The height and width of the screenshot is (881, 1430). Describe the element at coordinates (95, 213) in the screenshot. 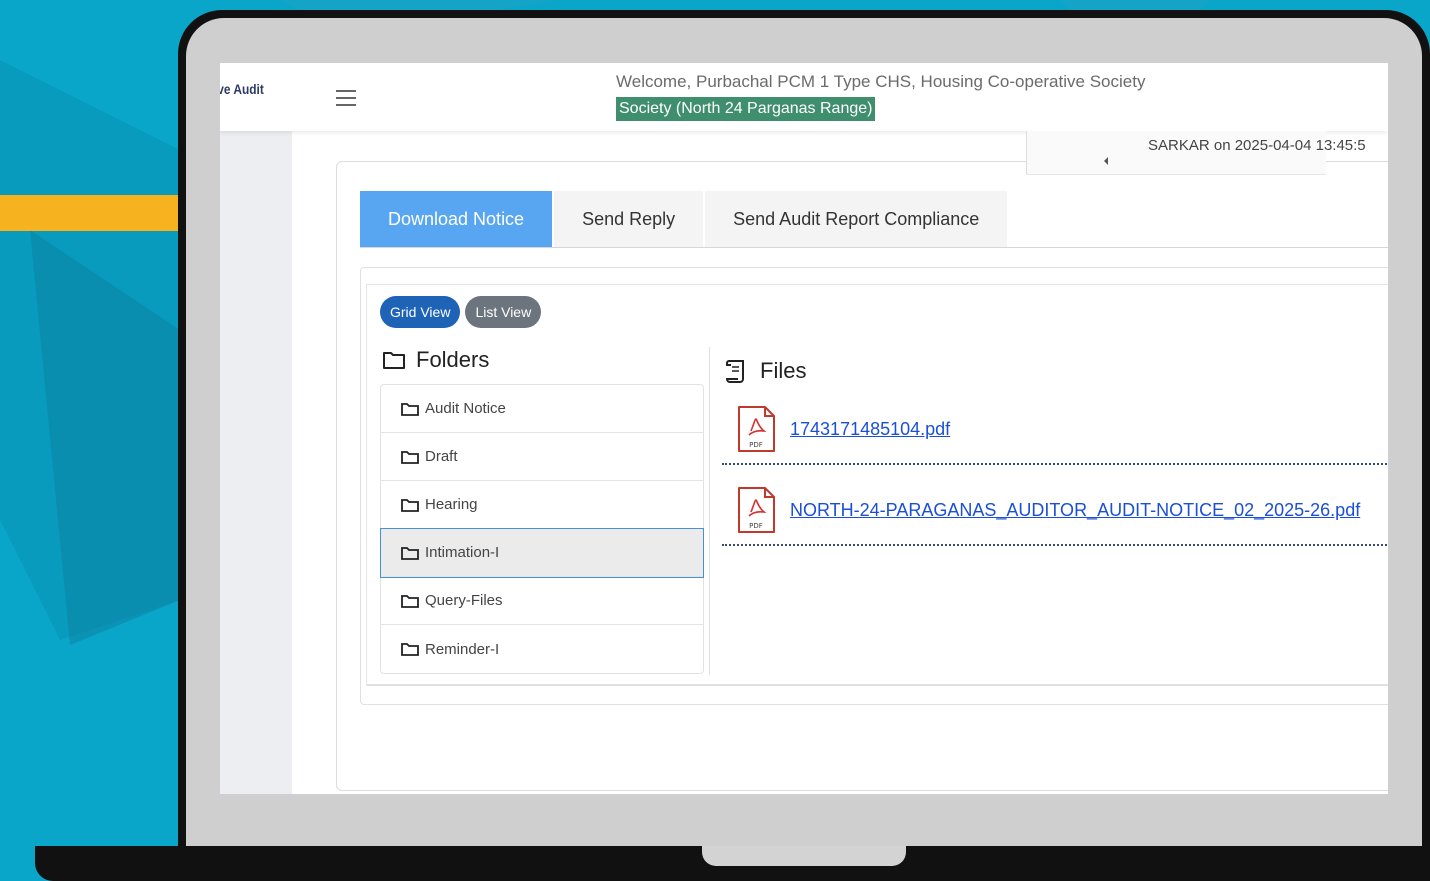

I see `accent-stripe` at that location.